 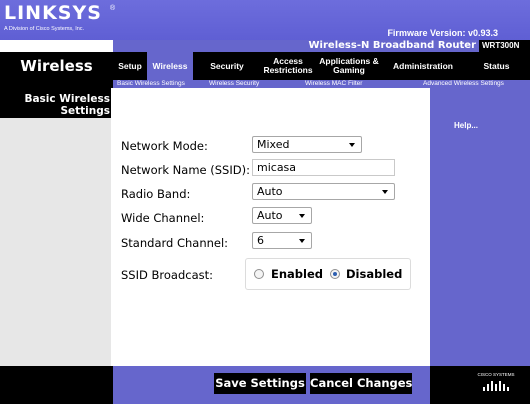 What do you see at coordinates (164, 146) in the screenshot?
I see `network-mode-label: Network Mode:` at bounding box center [164, 146].